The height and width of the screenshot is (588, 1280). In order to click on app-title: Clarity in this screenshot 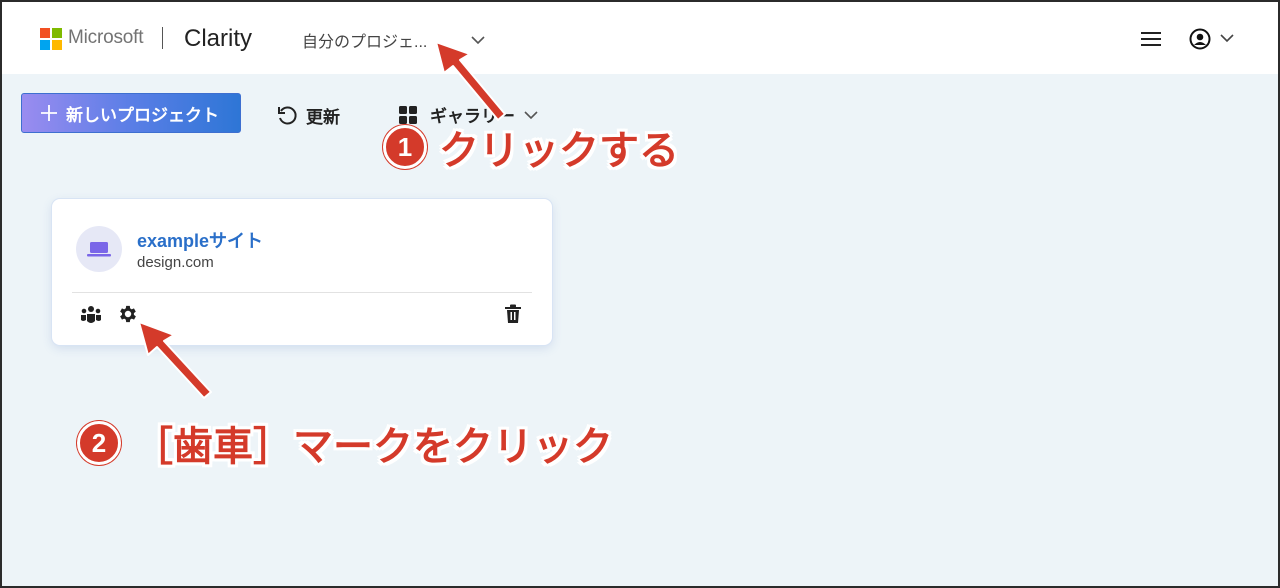, I will do `click(218, 39)`.